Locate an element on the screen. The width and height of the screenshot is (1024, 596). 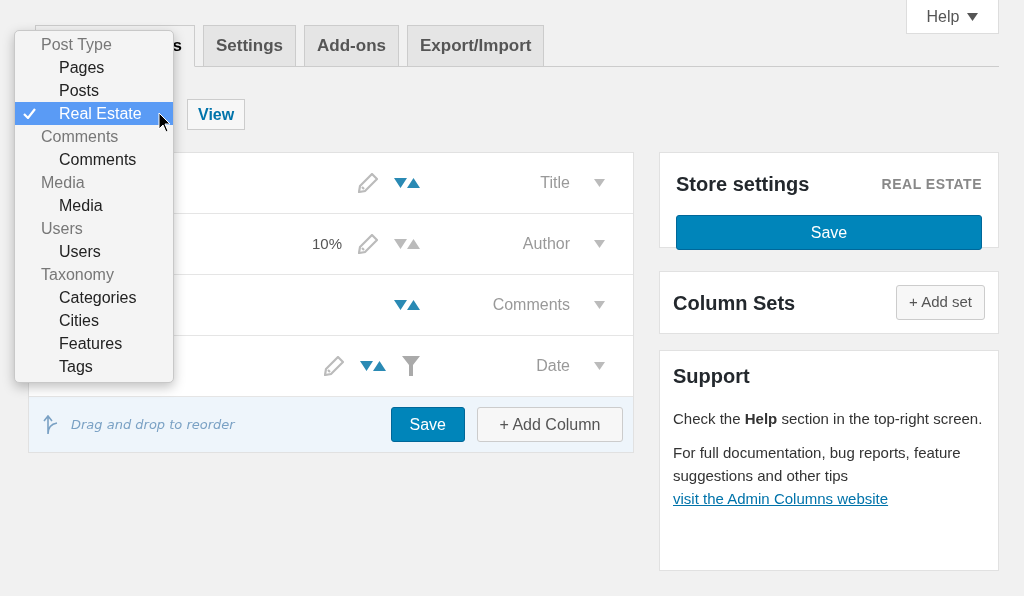
post-type-label: REAL ESTATE is located at coordinates (931, 184).